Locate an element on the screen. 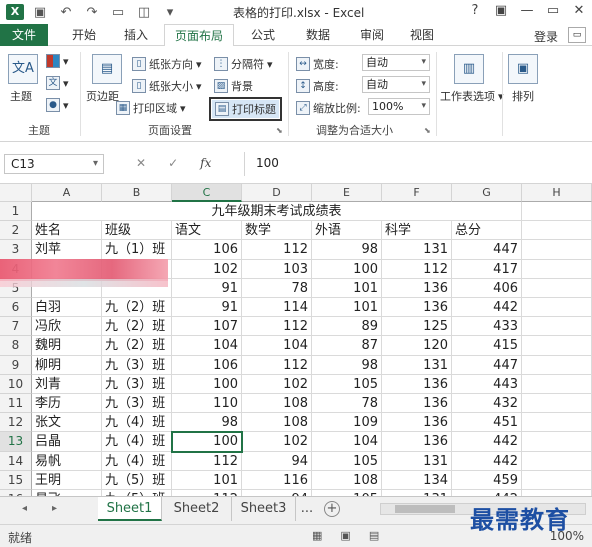  table-cell: 110 is located at coordinates (207, 404).